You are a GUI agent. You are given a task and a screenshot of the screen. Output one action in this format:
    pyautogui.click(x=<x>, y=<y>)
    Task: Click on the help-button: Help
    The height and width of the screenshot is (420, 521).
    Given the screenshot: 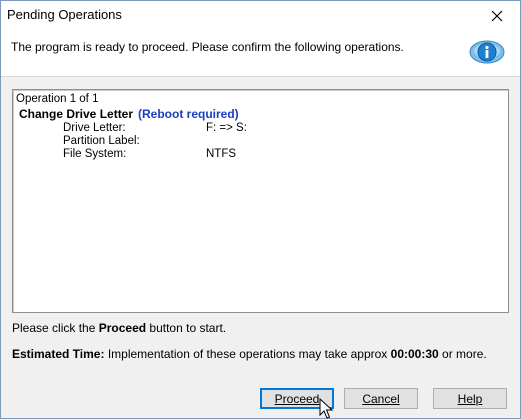 What is the action you would take?
    pyautogui.click(x=470, y=398)
    